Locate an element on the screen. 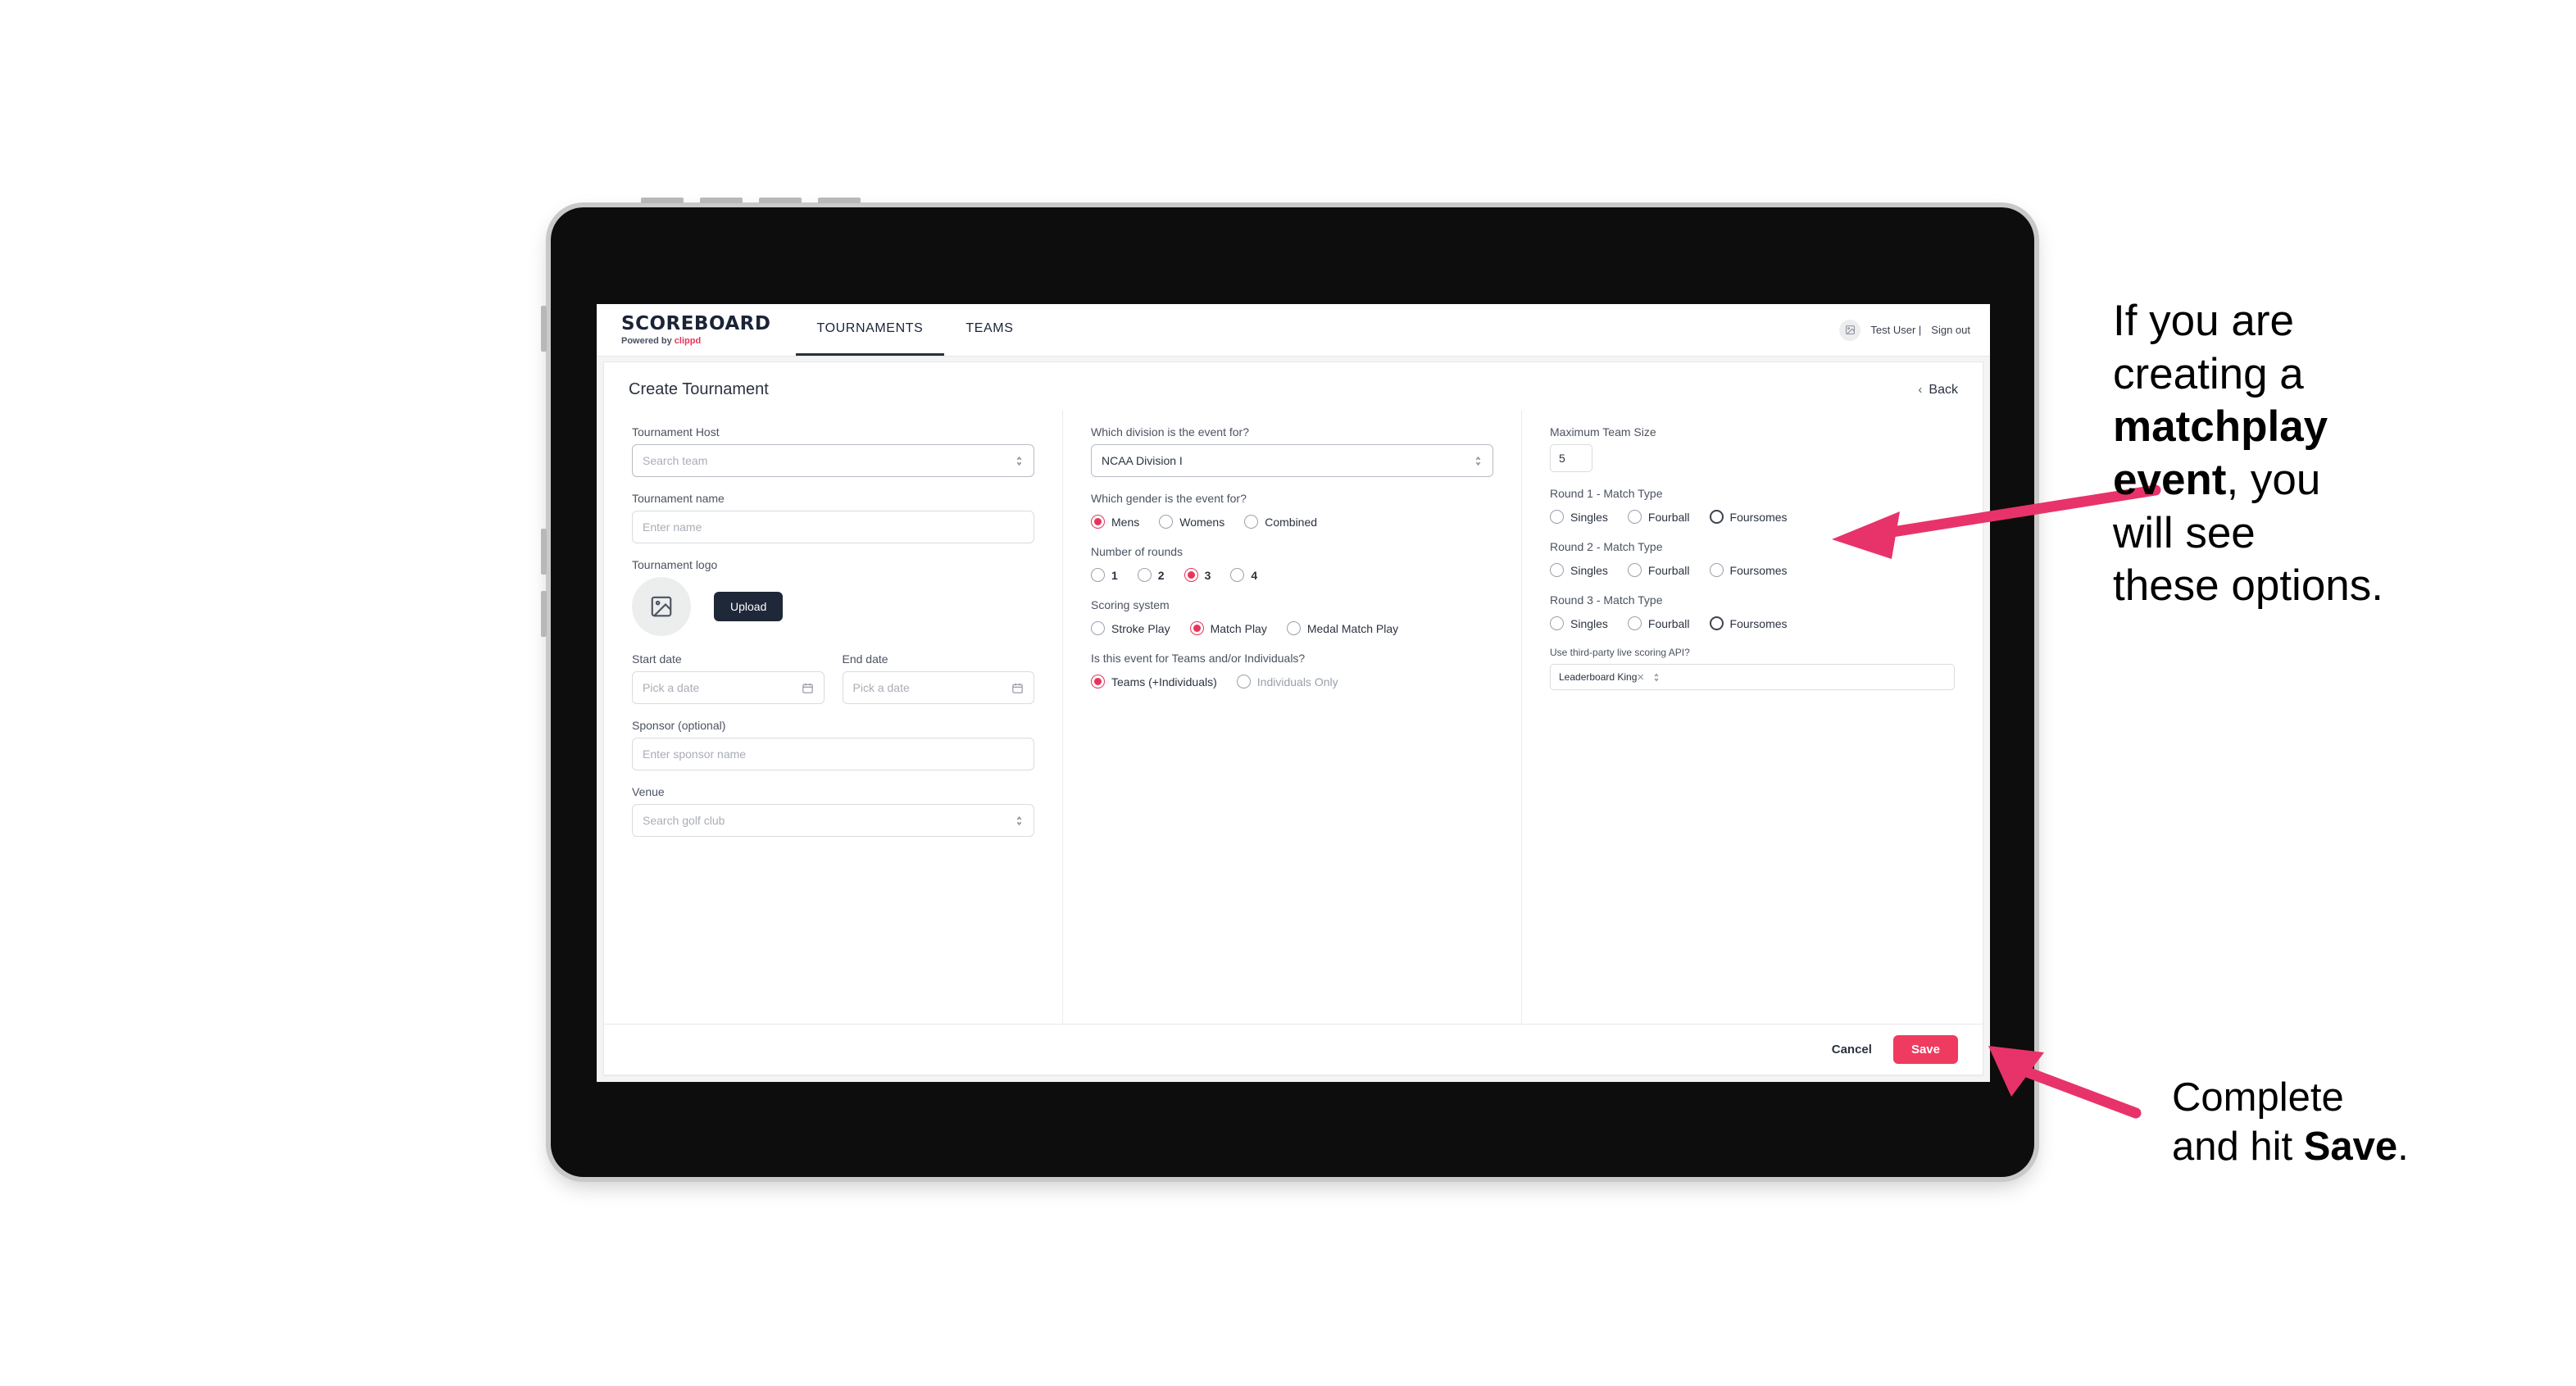 The width and height of the screenshot is (2576, 1386). radio-rounds-2: 2 is located at coordinates (1151, 575).